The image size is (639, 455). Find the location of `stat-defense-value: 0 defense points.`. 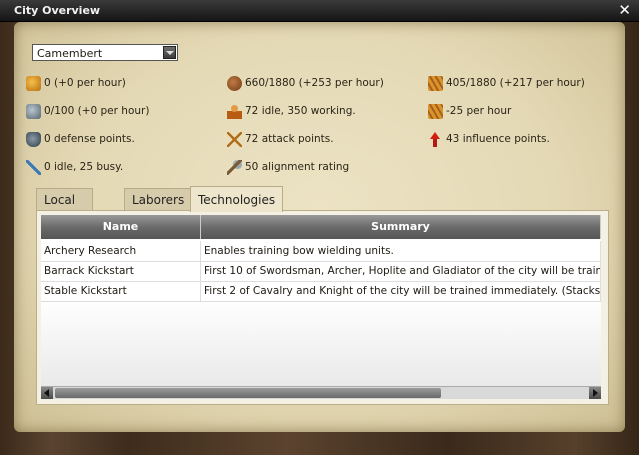

stat-defense-value: 0 defense points. is located at coordinates (89, 139).